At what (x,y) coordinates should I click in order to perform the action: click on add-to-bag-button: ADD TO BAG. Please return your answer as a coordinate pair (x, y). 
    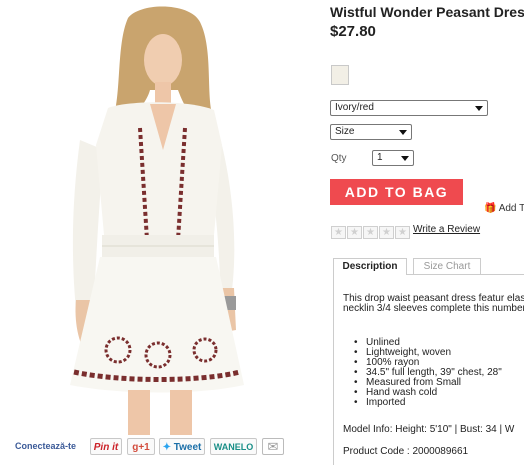
    Looking at the image, I should click on (396, 192).